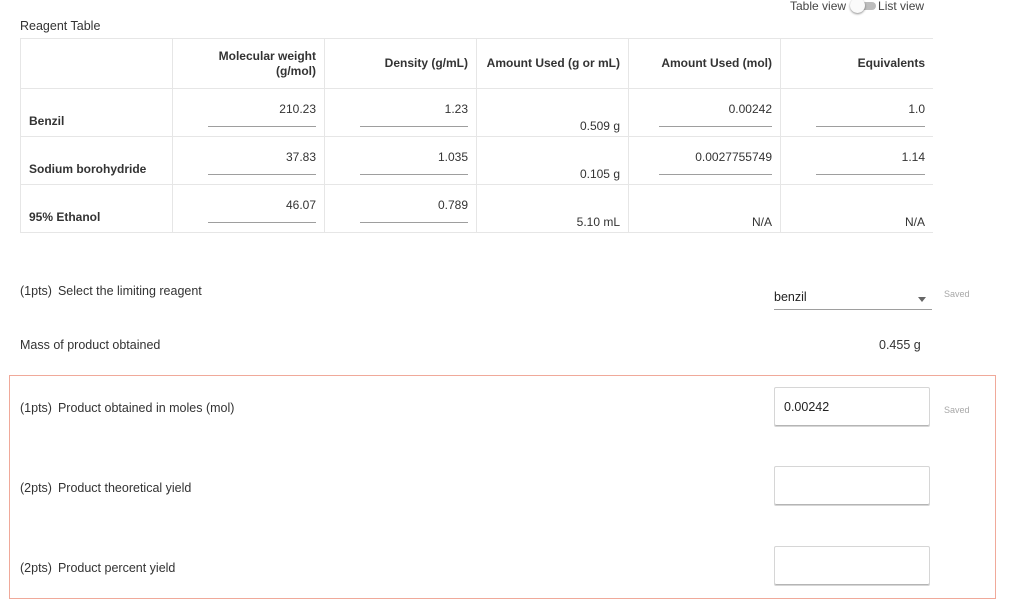 Image resolution: width=1024 pixels, height=615 pixels. I want to click on question-text: Select the limiting reagent, so click(129, 291).